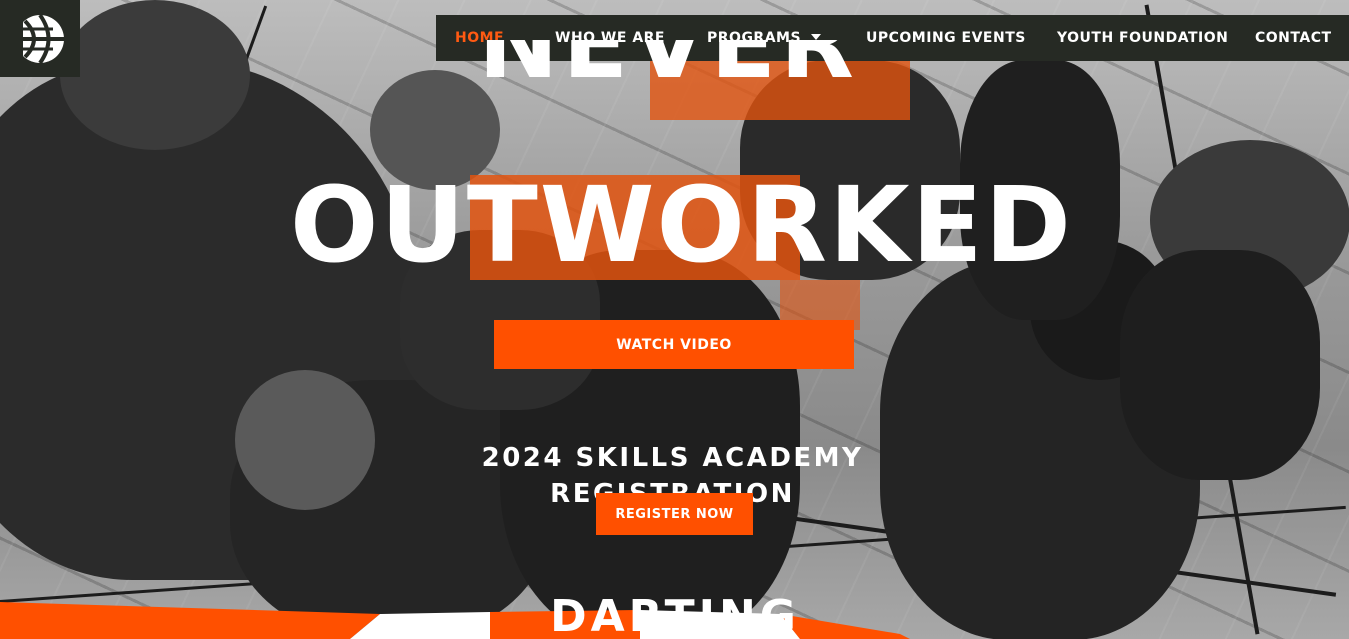 This screenshot has width=1349, height=639. Describe the element at coordinates (668, 70) in the screenshot. I see `headline-top: NEVER` at that location.